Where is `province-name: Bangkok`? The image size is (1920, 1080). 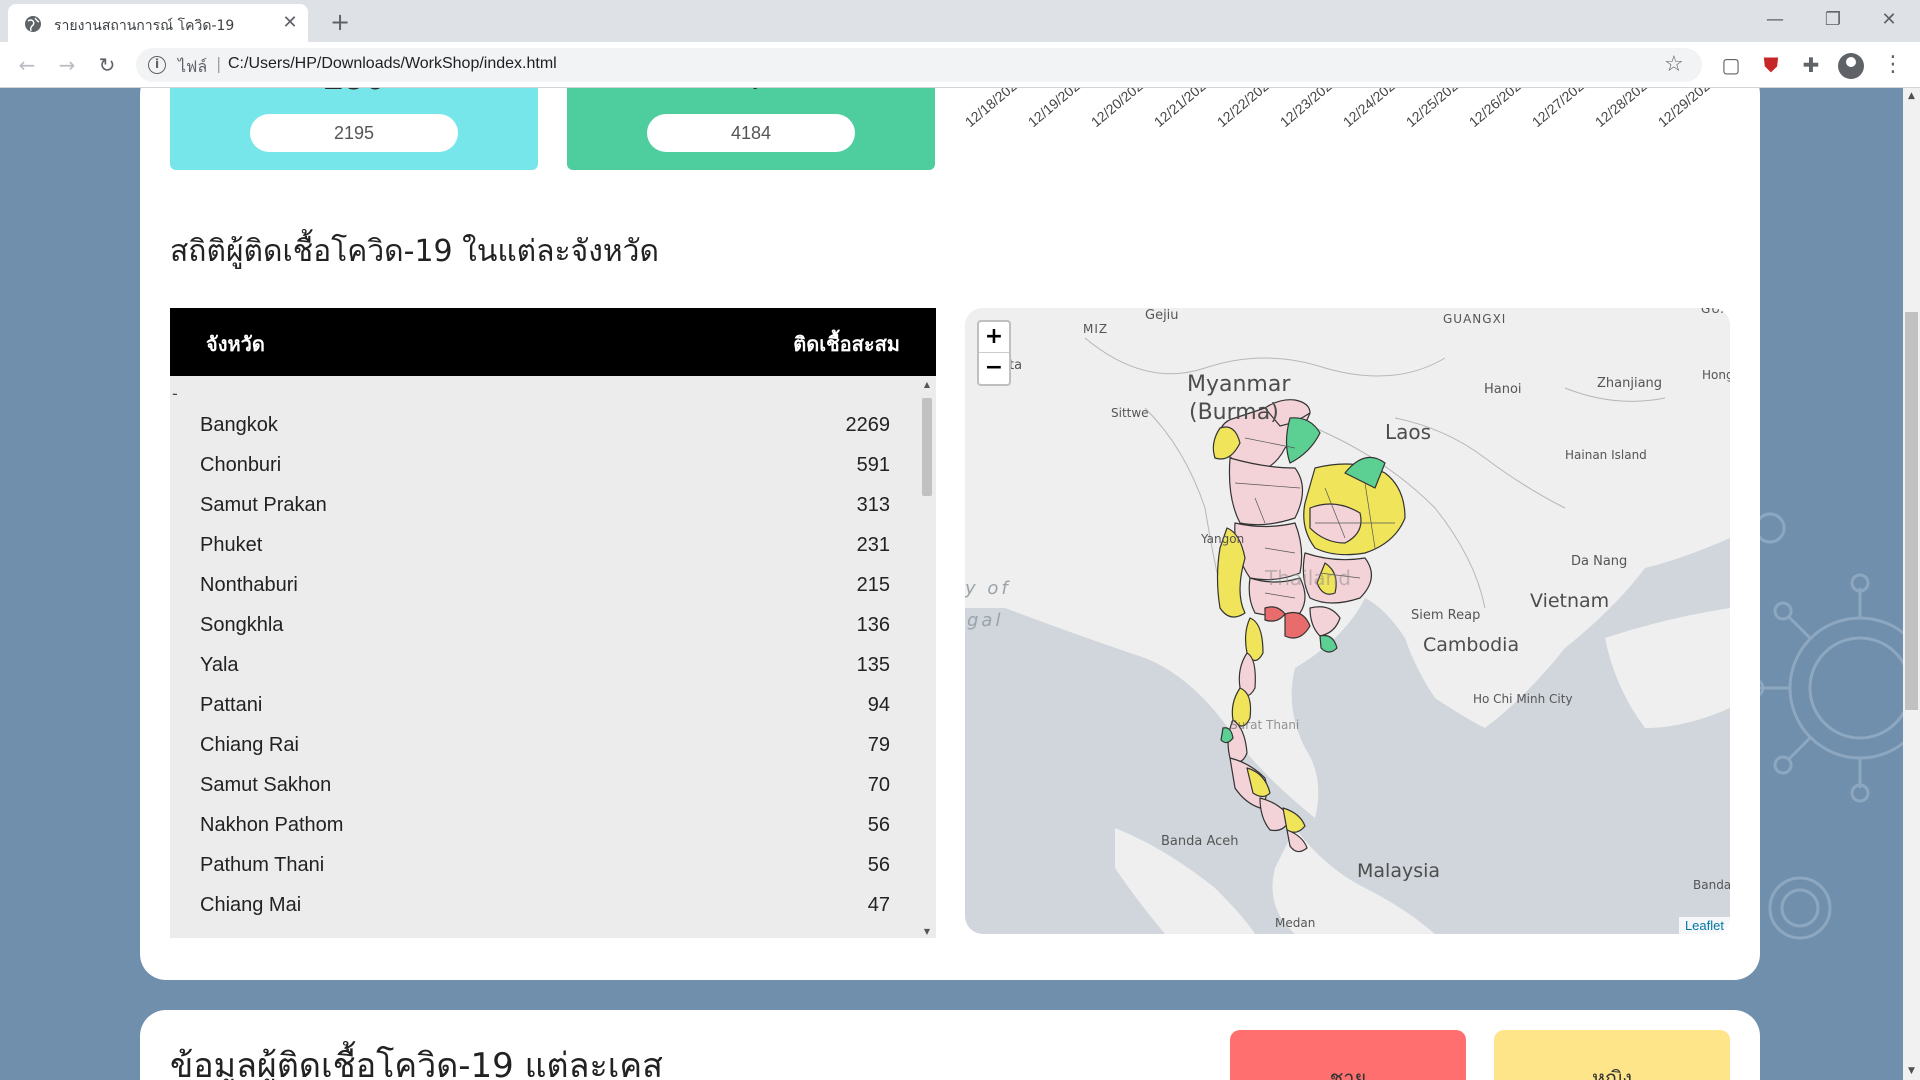
province-name: Bangkok is located at coordinates (239, 425).